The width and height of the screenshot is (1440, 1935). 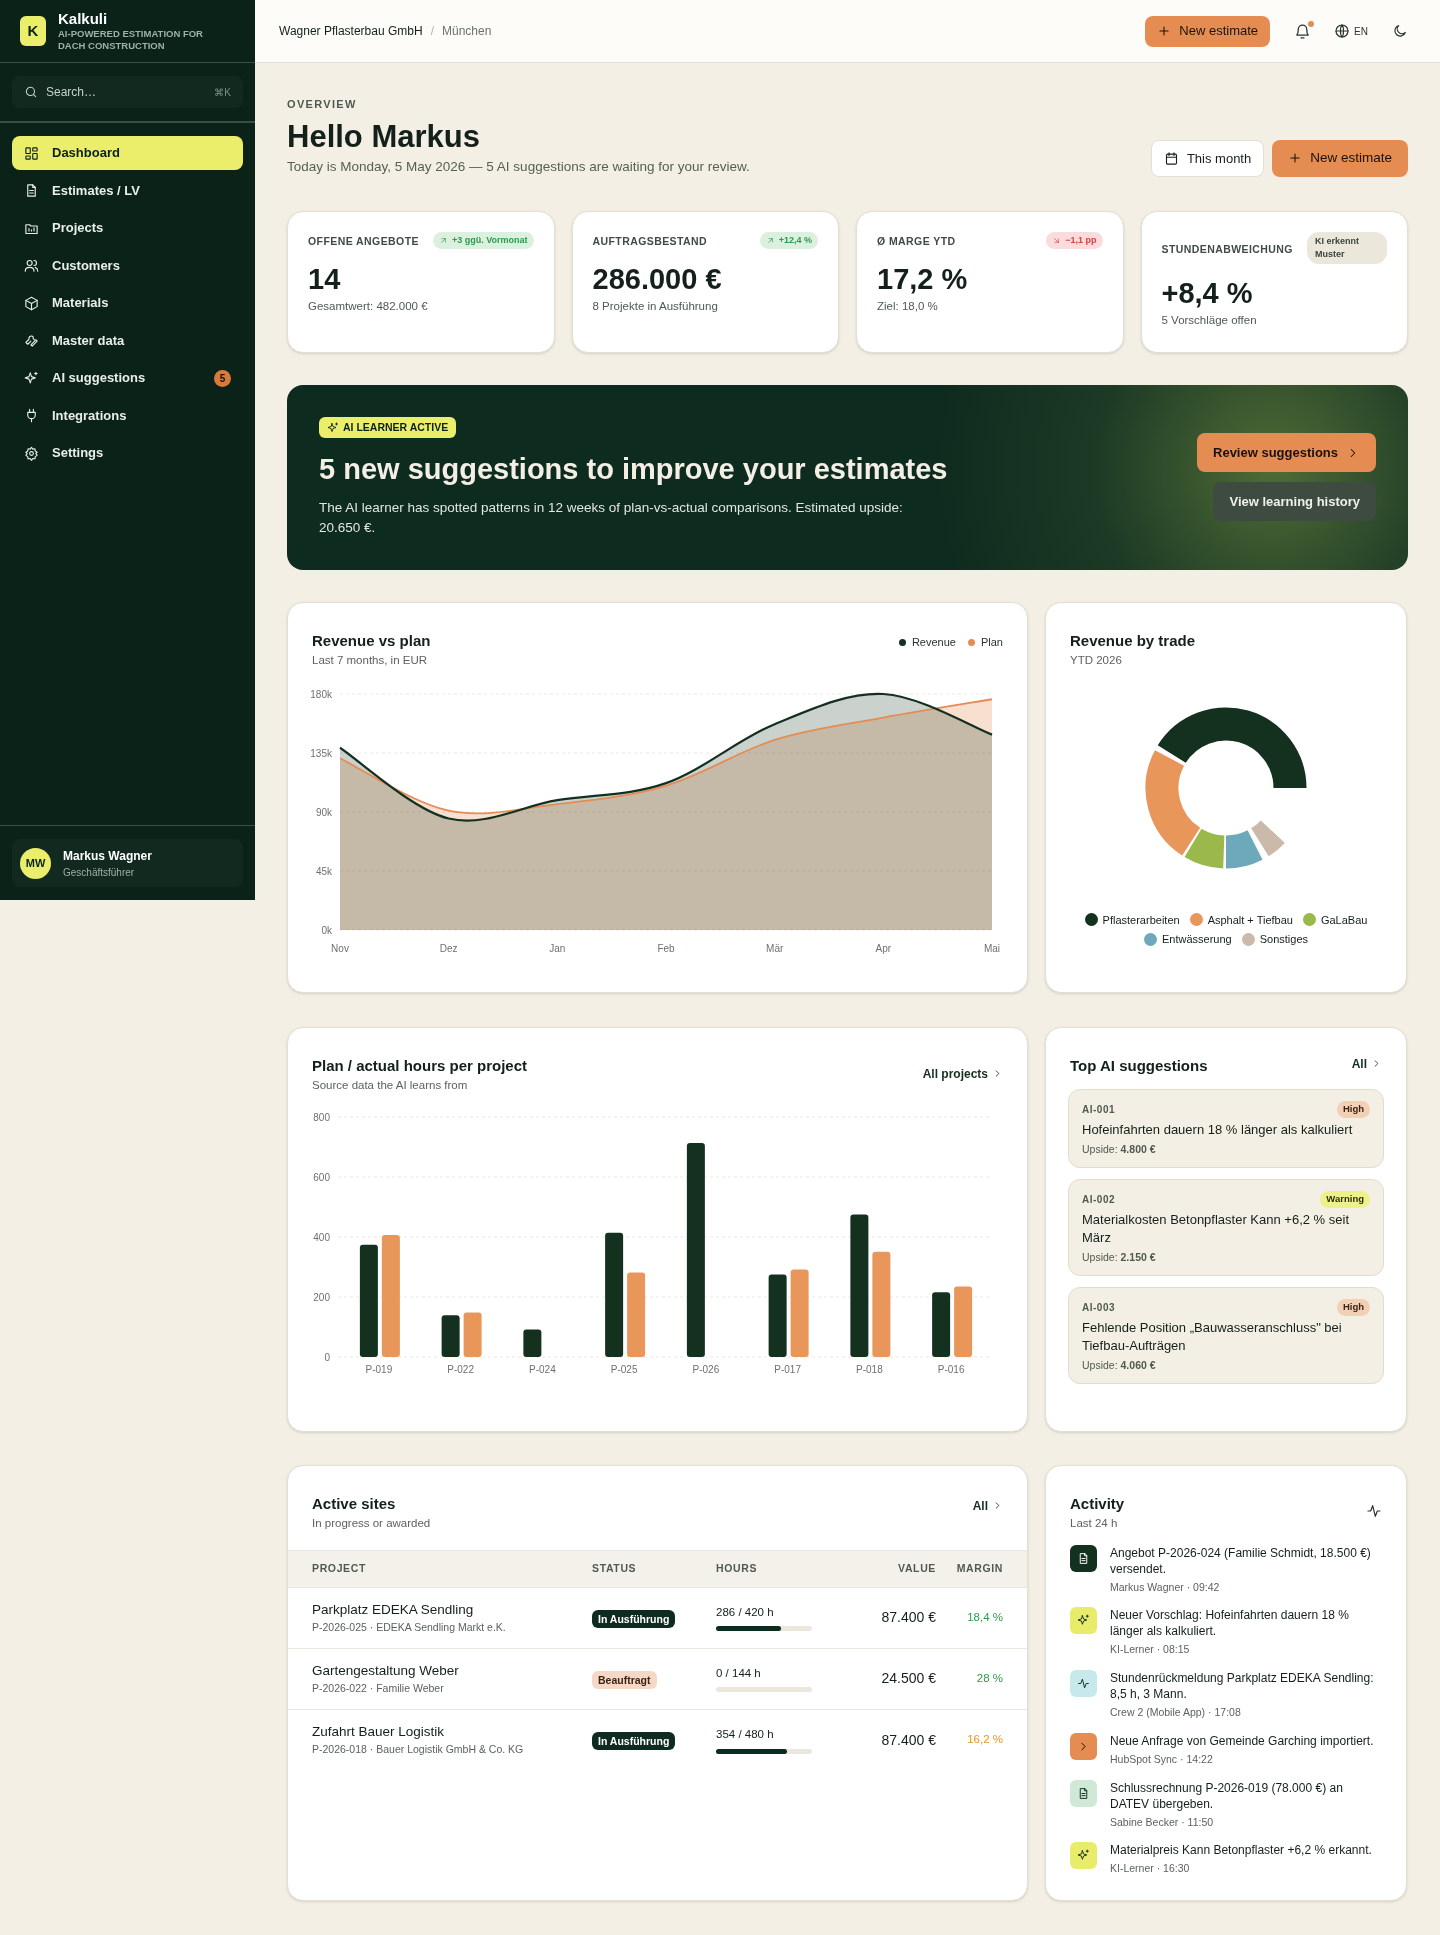 What do you see at coordinates (984, 1740) in the screenshot?
I see `margin-text: 16,2 %` at bounding box center [984, 1740].